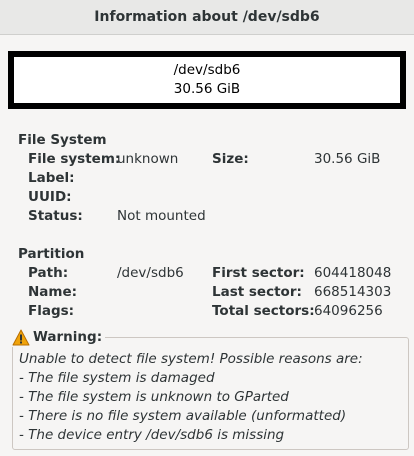 This screenshot has width=414, height=456. Describe the element at coordinates (74, 159) in the screenshot. I see `fs-type-label: File system:` at that location.